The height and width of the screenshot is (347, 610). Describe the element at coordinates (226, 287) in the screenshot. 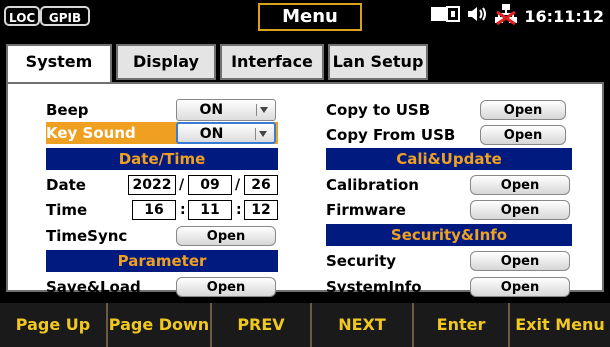

I see `saveload-open-button: Open` at that location.